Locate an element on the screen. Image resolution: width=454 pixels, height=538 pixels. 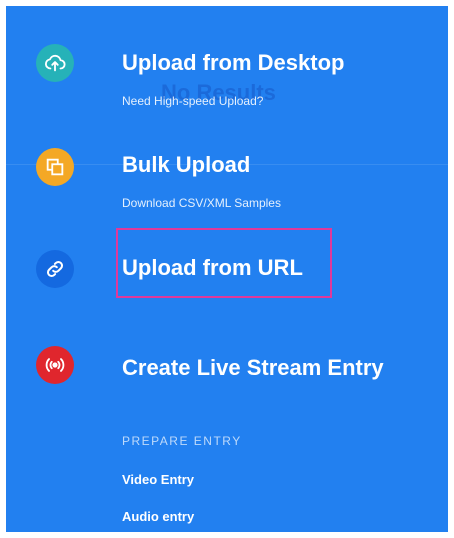
copy-stack-icon is located at coordinates (55, 167).